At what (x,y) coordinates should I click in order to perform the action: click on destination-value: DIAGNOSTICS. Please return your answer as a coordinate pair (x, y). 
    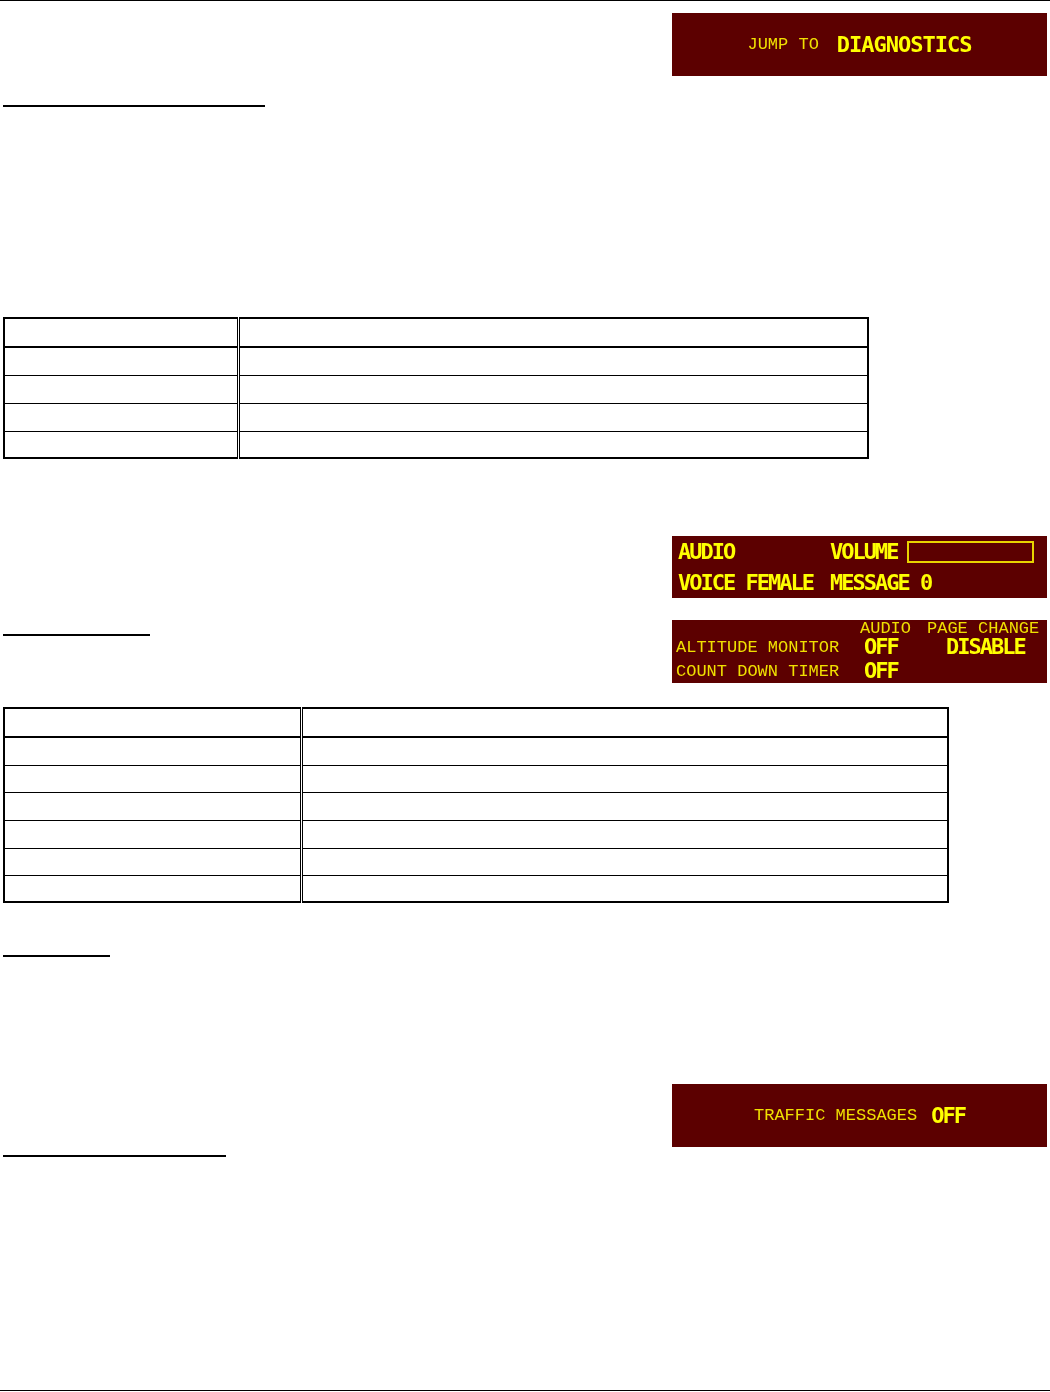
    Looking at the image, I should click on (904, 44).